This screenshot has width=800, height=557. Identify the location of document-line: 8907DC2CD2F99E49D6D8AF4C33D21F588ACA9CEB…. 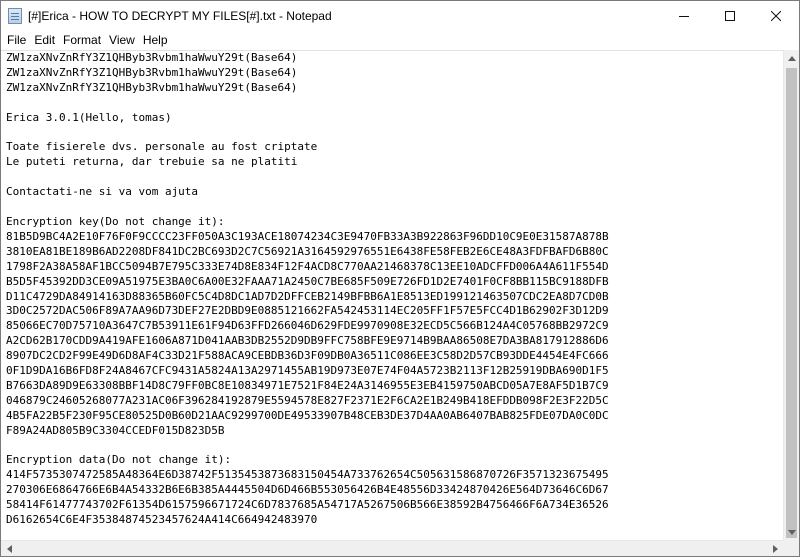
(307, 356).